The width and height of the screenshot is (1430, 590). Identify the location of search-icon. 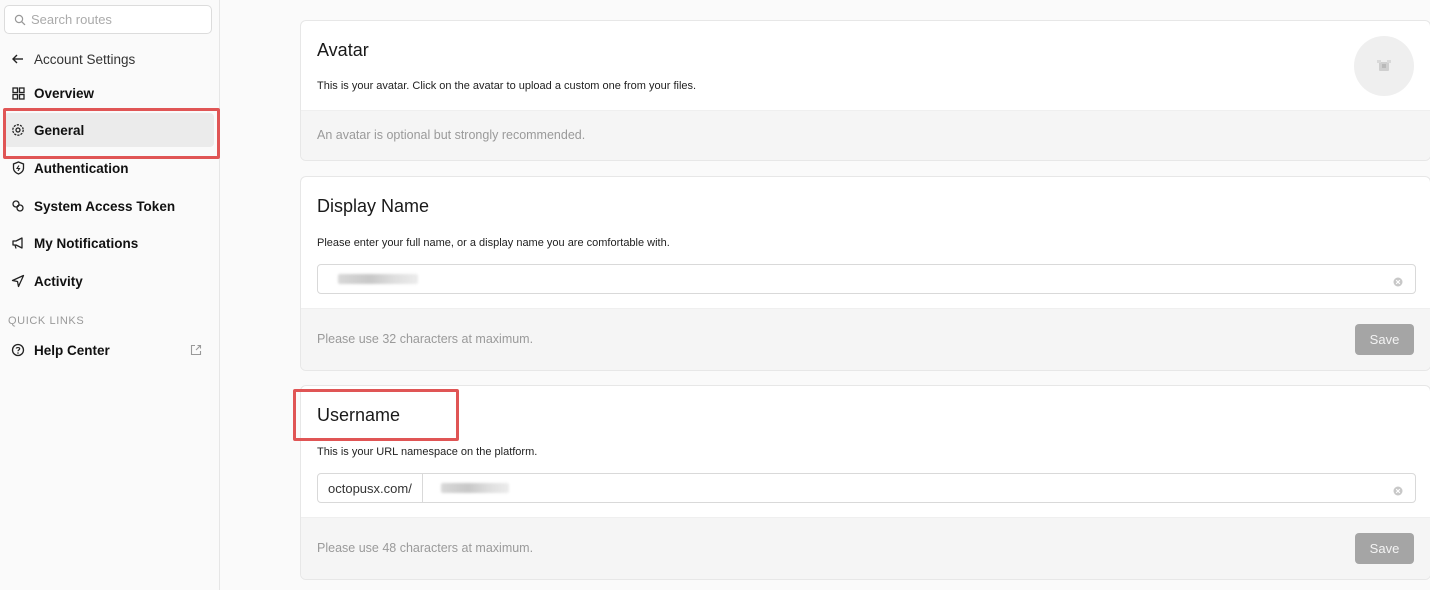
(20, 19).